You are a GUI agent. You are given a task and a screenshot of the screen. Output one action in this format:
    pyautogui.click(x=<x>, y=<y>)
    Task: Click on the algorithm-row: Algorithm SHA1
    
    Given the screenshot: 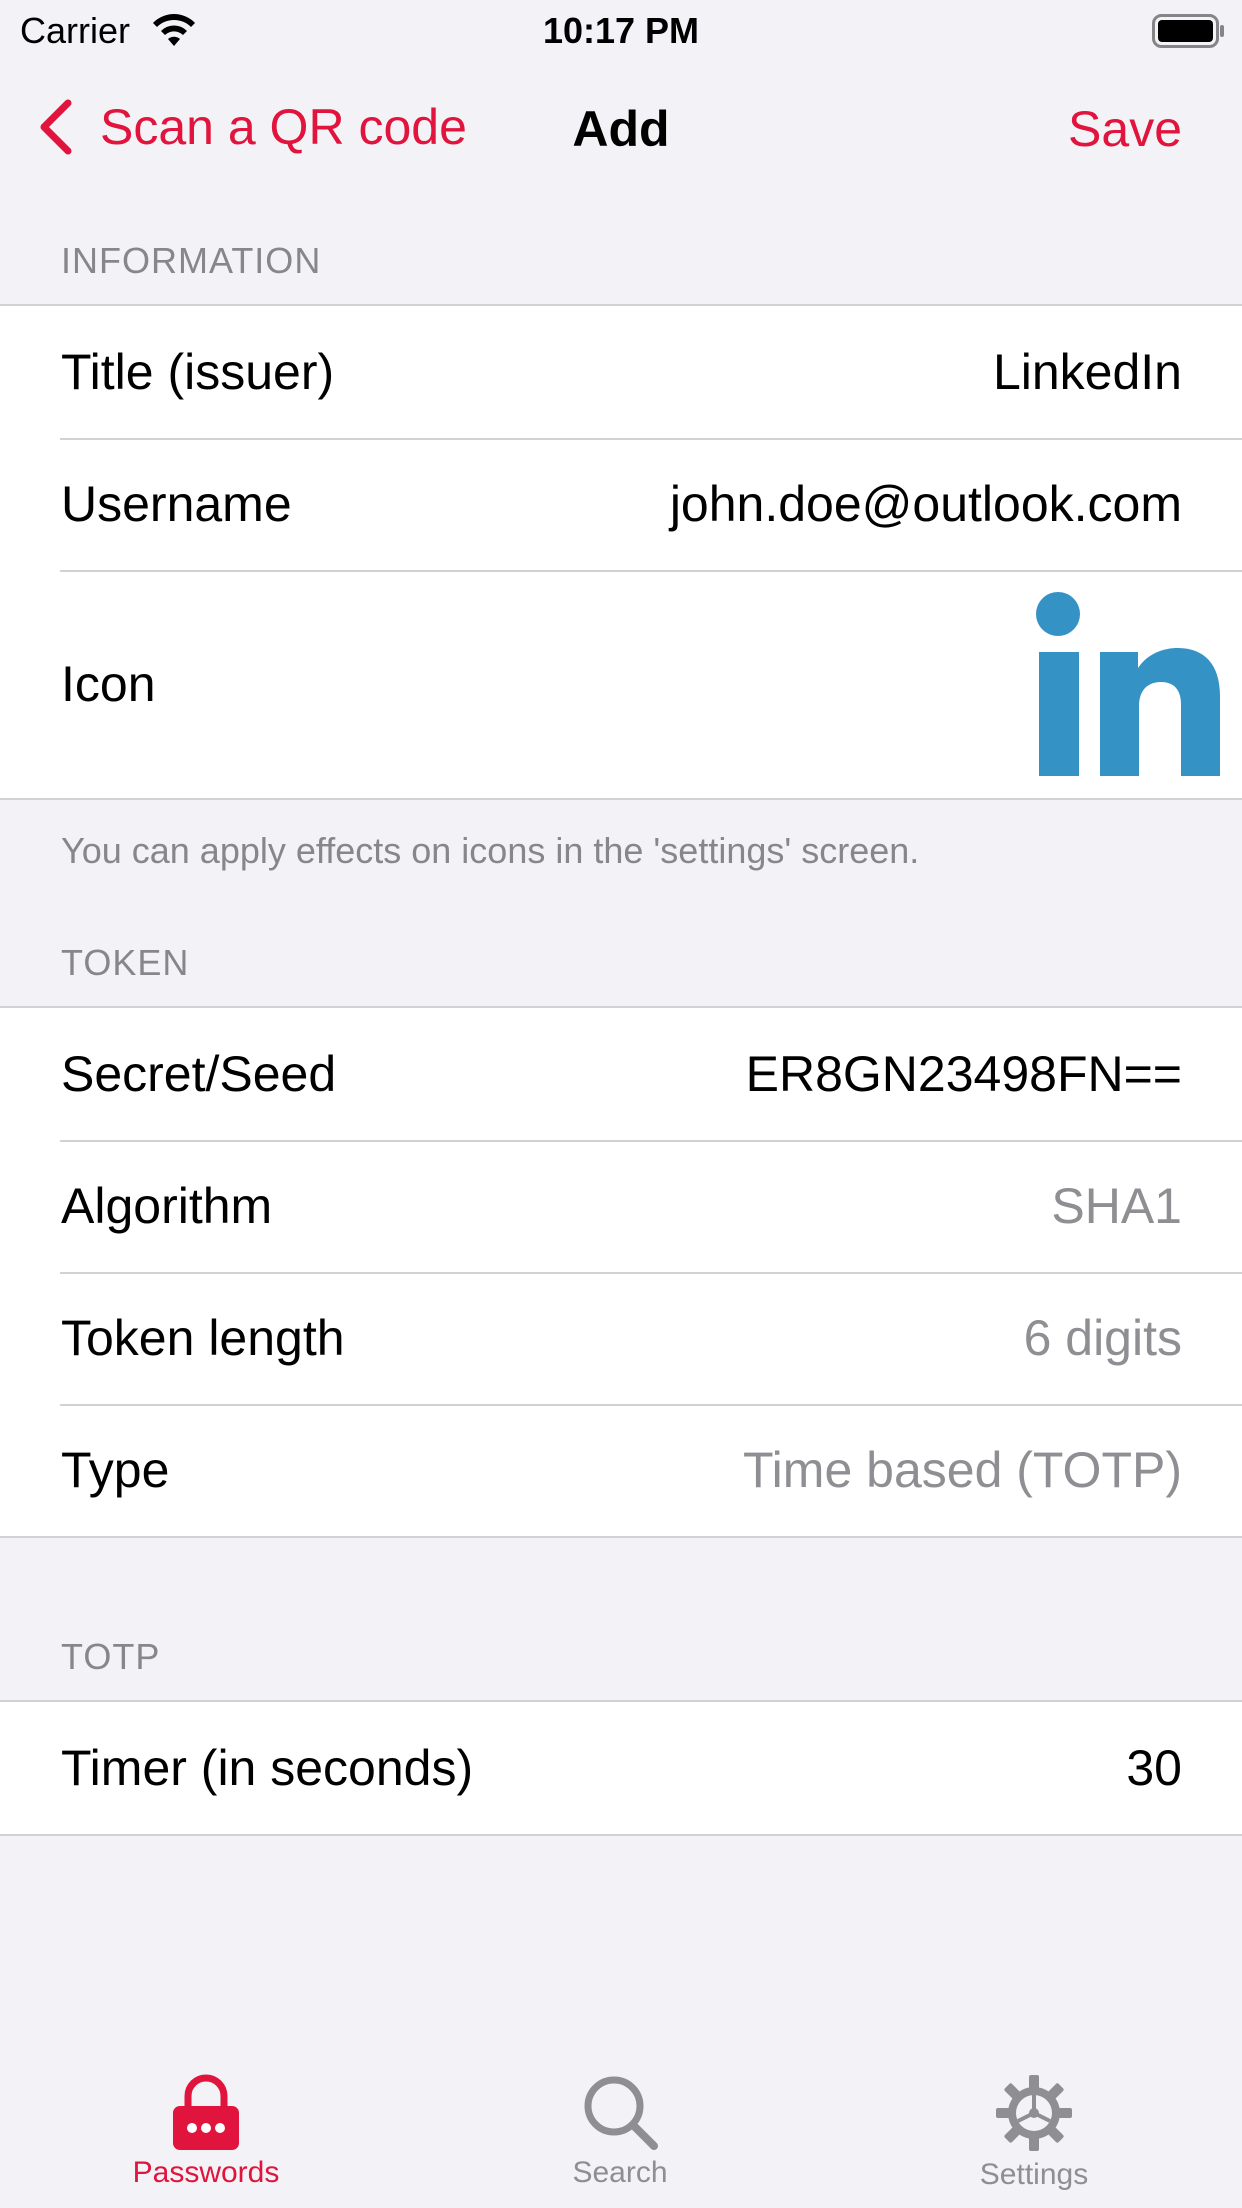 What is the action you would take?
    pyautogui.click(x=621, y=1206)
    